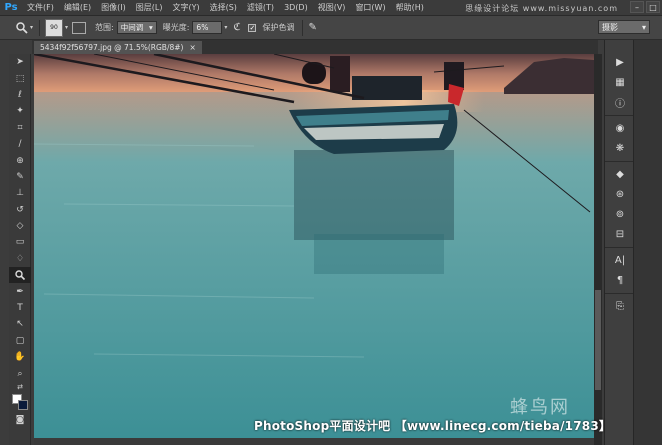 The image size is (662, 445). I want to click on window-controls: – □, so click(645, 7).